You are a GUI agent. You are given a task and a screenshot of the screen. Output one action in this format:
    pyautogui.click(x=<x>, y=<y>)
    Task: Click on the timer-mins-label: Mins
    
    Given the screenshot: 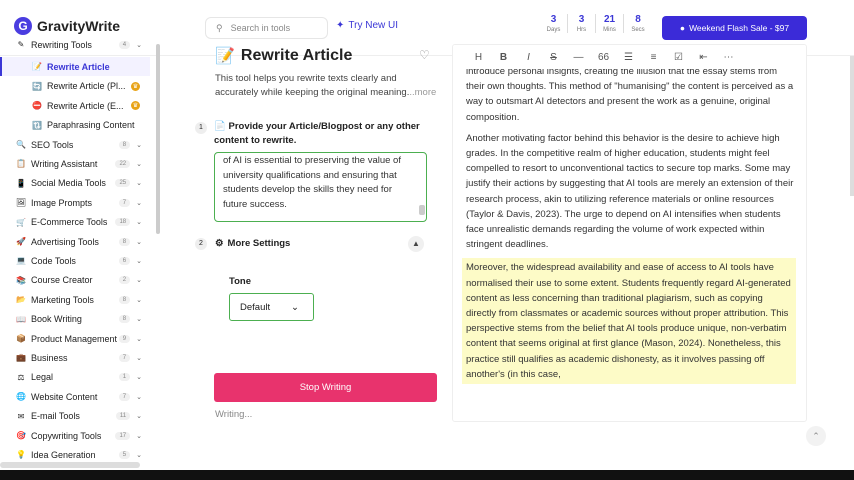 What is the action you would take?
    pyautogui.click(x=609, y=30)
    